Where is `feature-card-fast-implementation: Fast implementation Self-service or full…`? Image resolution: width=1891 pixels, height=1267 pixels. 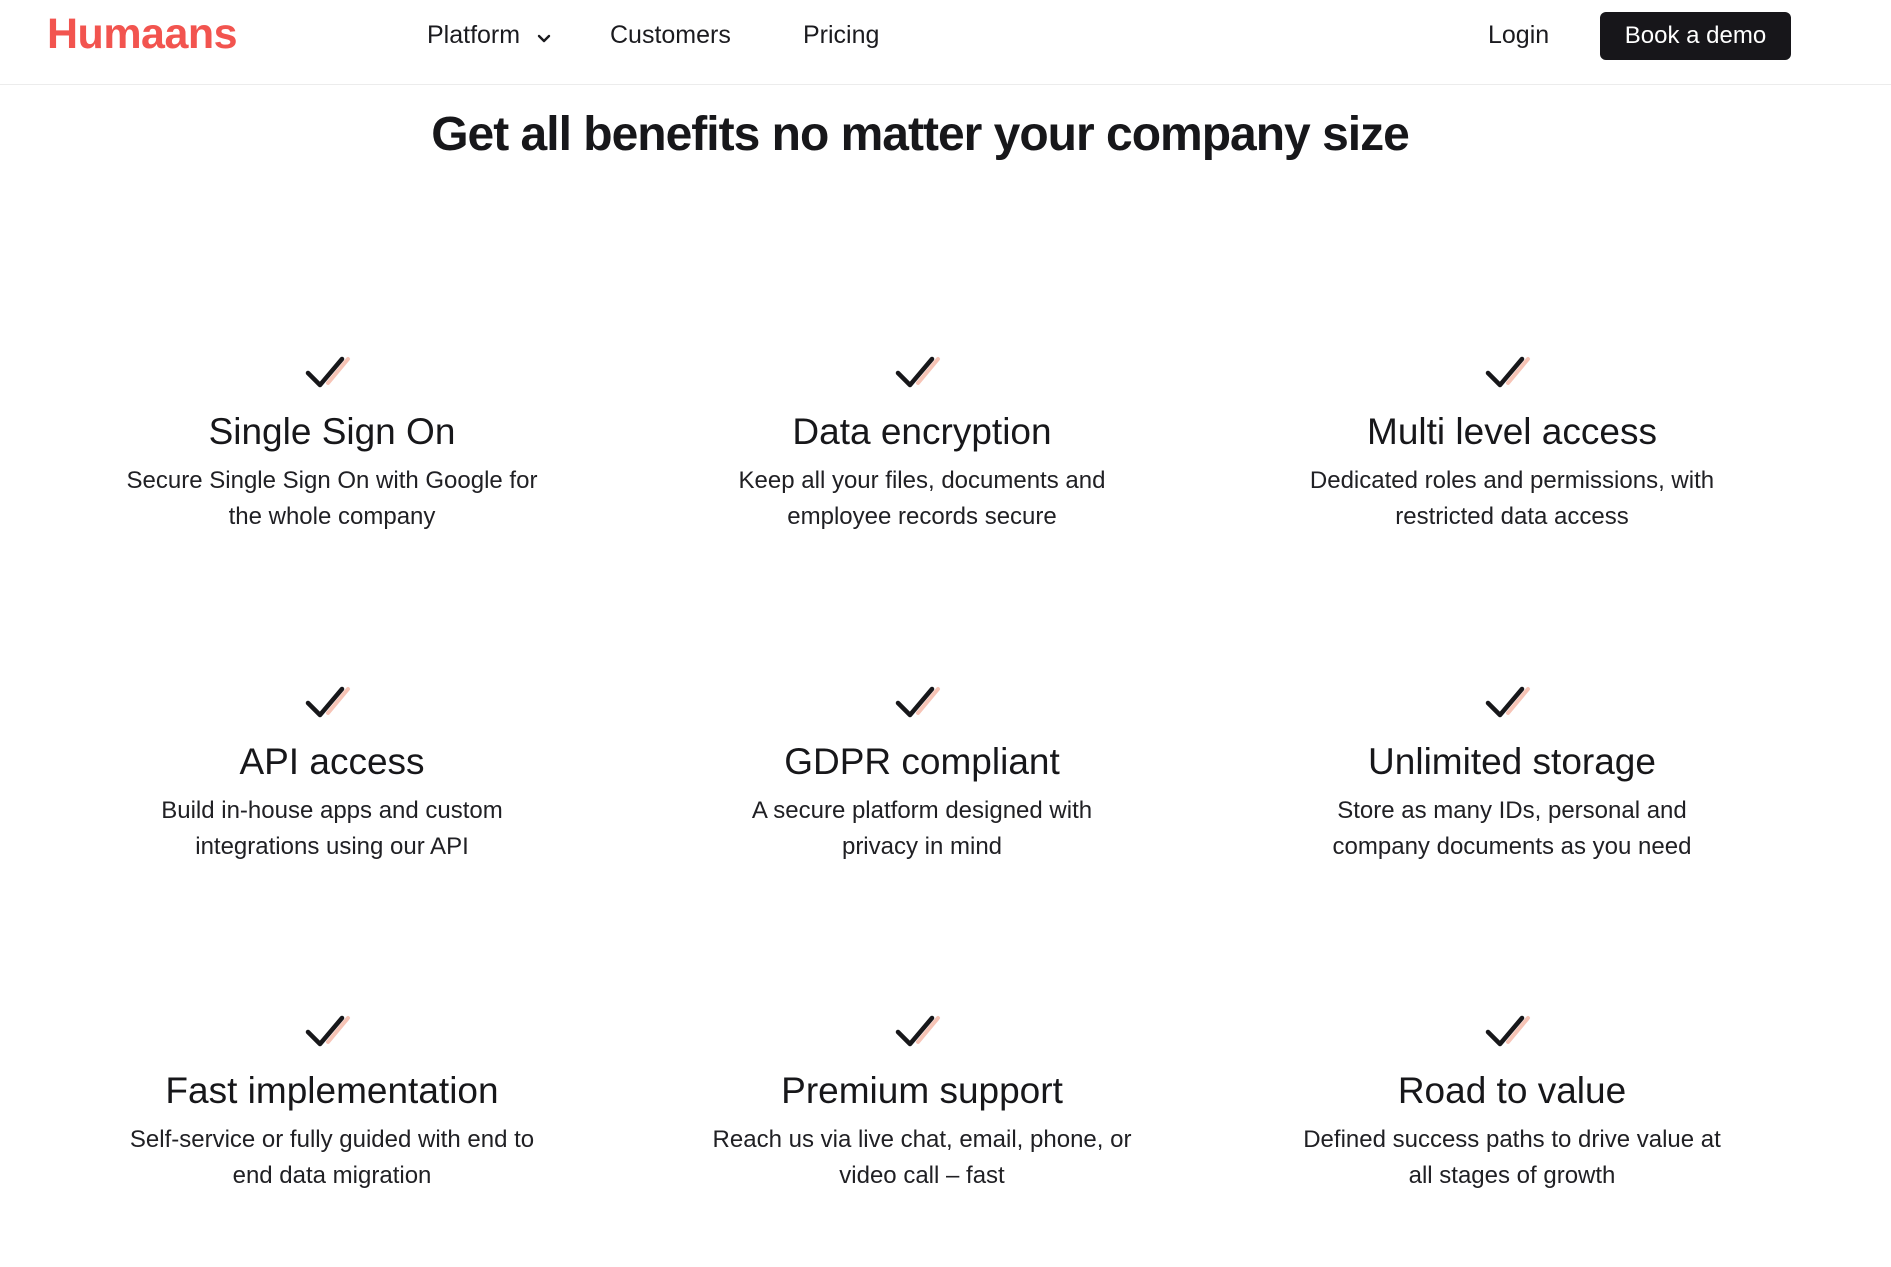
feature-card-fast-implementation: Fast implementation Self-service or full… is located at coordinates (332, 1103).